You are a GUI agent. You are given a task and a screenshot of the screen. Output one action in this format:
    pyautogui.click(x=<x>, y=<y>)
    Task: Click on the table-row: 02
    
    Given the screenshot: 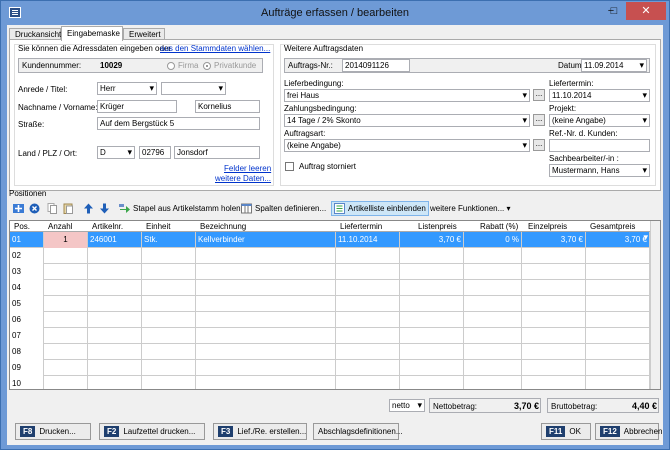 What is the action you would take?
    pyautogui.click(x=330, y=256)
    